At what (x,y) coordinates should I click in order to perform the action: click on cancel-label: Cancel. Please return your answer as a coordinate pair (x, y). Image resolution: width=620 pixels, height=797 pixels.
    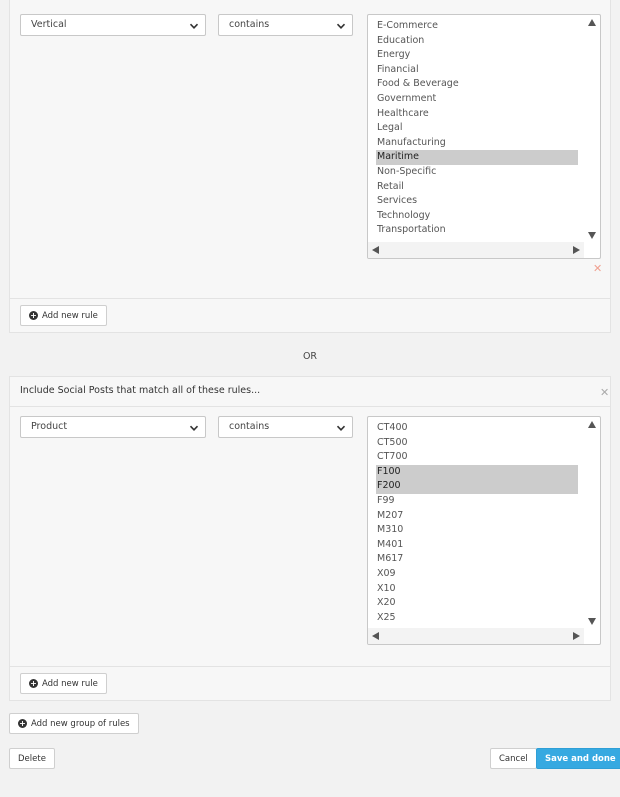
    Looking at the image, I should click on (513, 758).